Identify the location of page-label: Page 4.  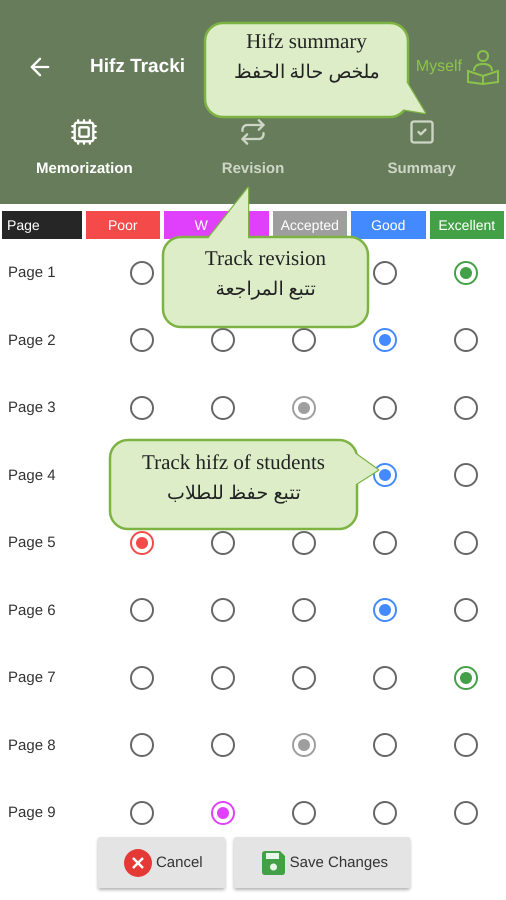
(32, 475).